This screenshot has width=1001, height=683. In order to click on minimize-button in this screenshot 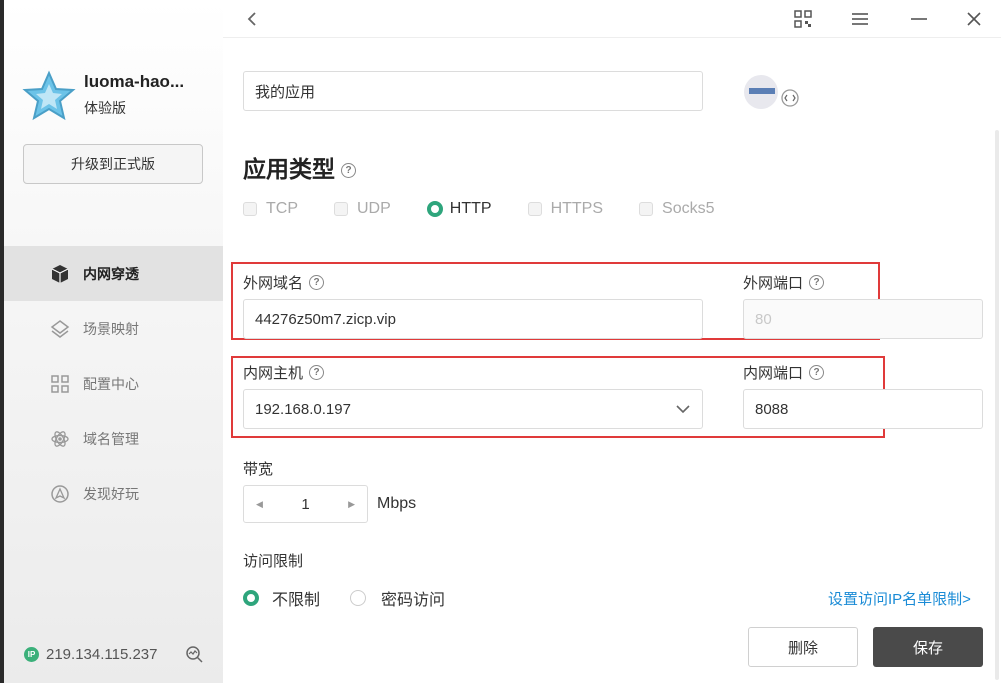, I will do `click(919, 19)`.